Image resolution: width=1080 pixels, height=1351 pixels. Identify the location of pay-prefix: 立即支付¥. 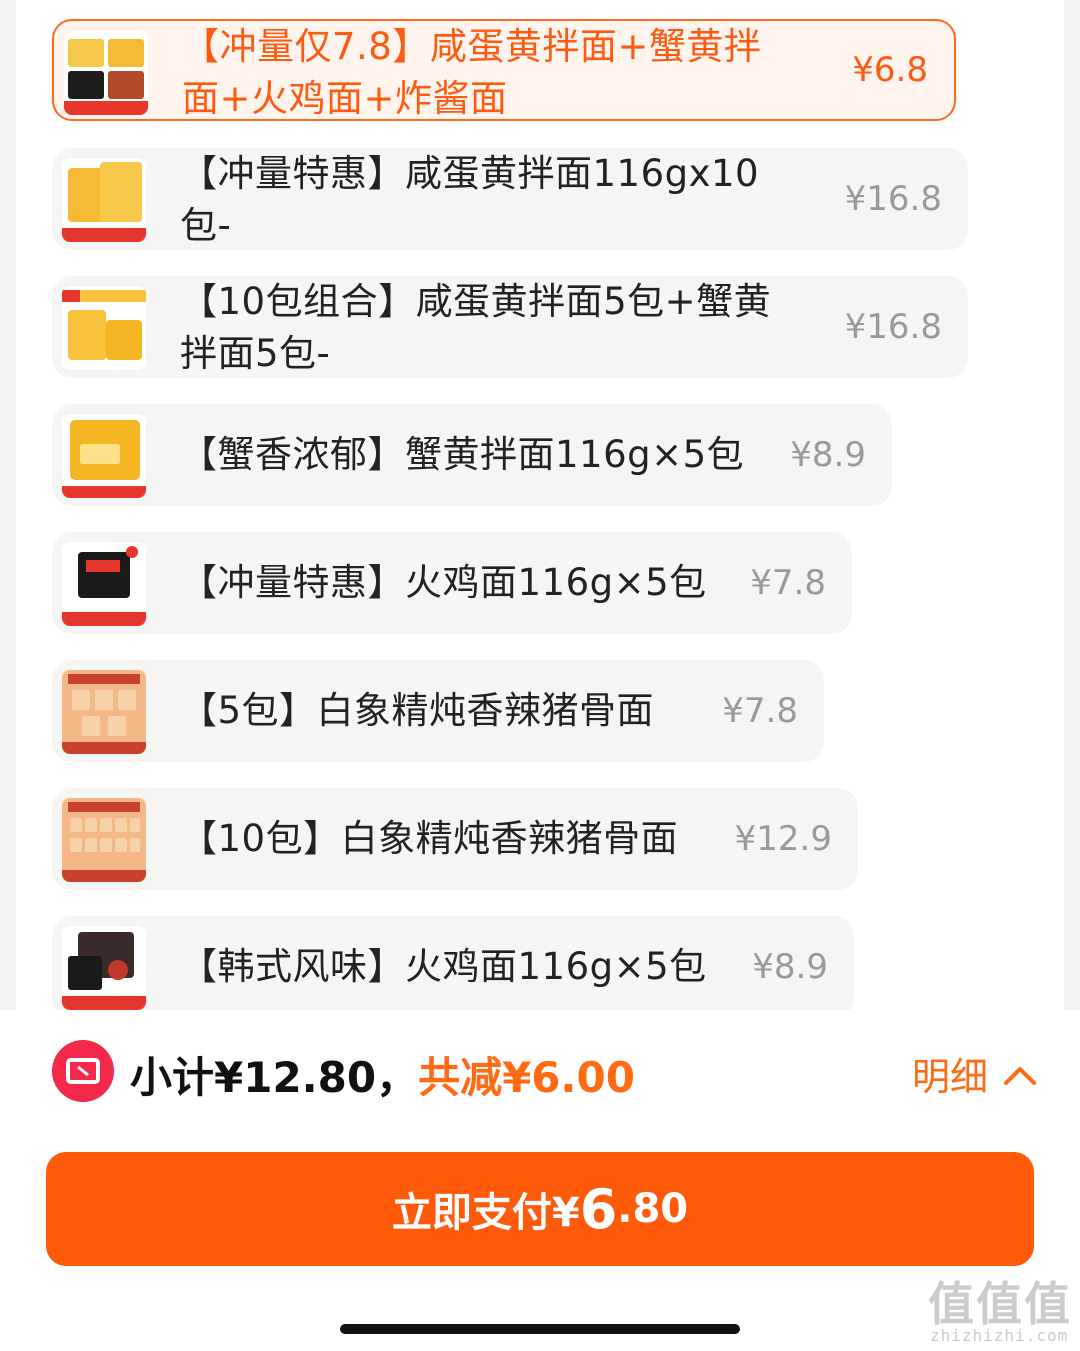
(485, 1213).